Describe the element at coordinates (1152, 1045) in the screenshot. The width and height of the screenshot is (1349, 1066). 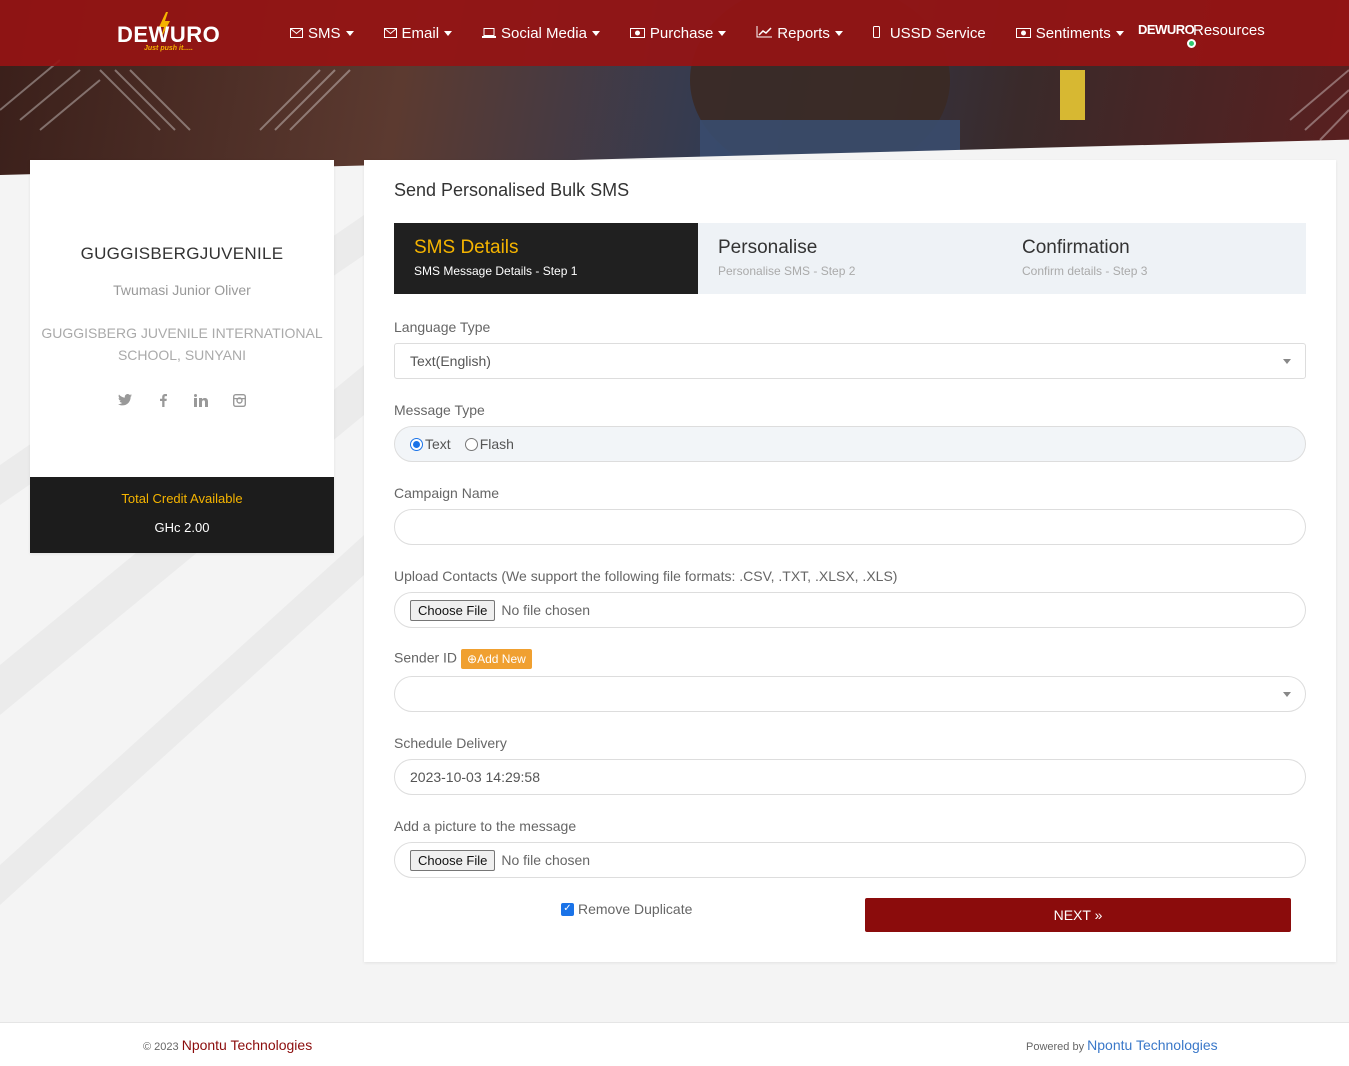
I see `powered-company-link: Npontu Technologies` at that location.